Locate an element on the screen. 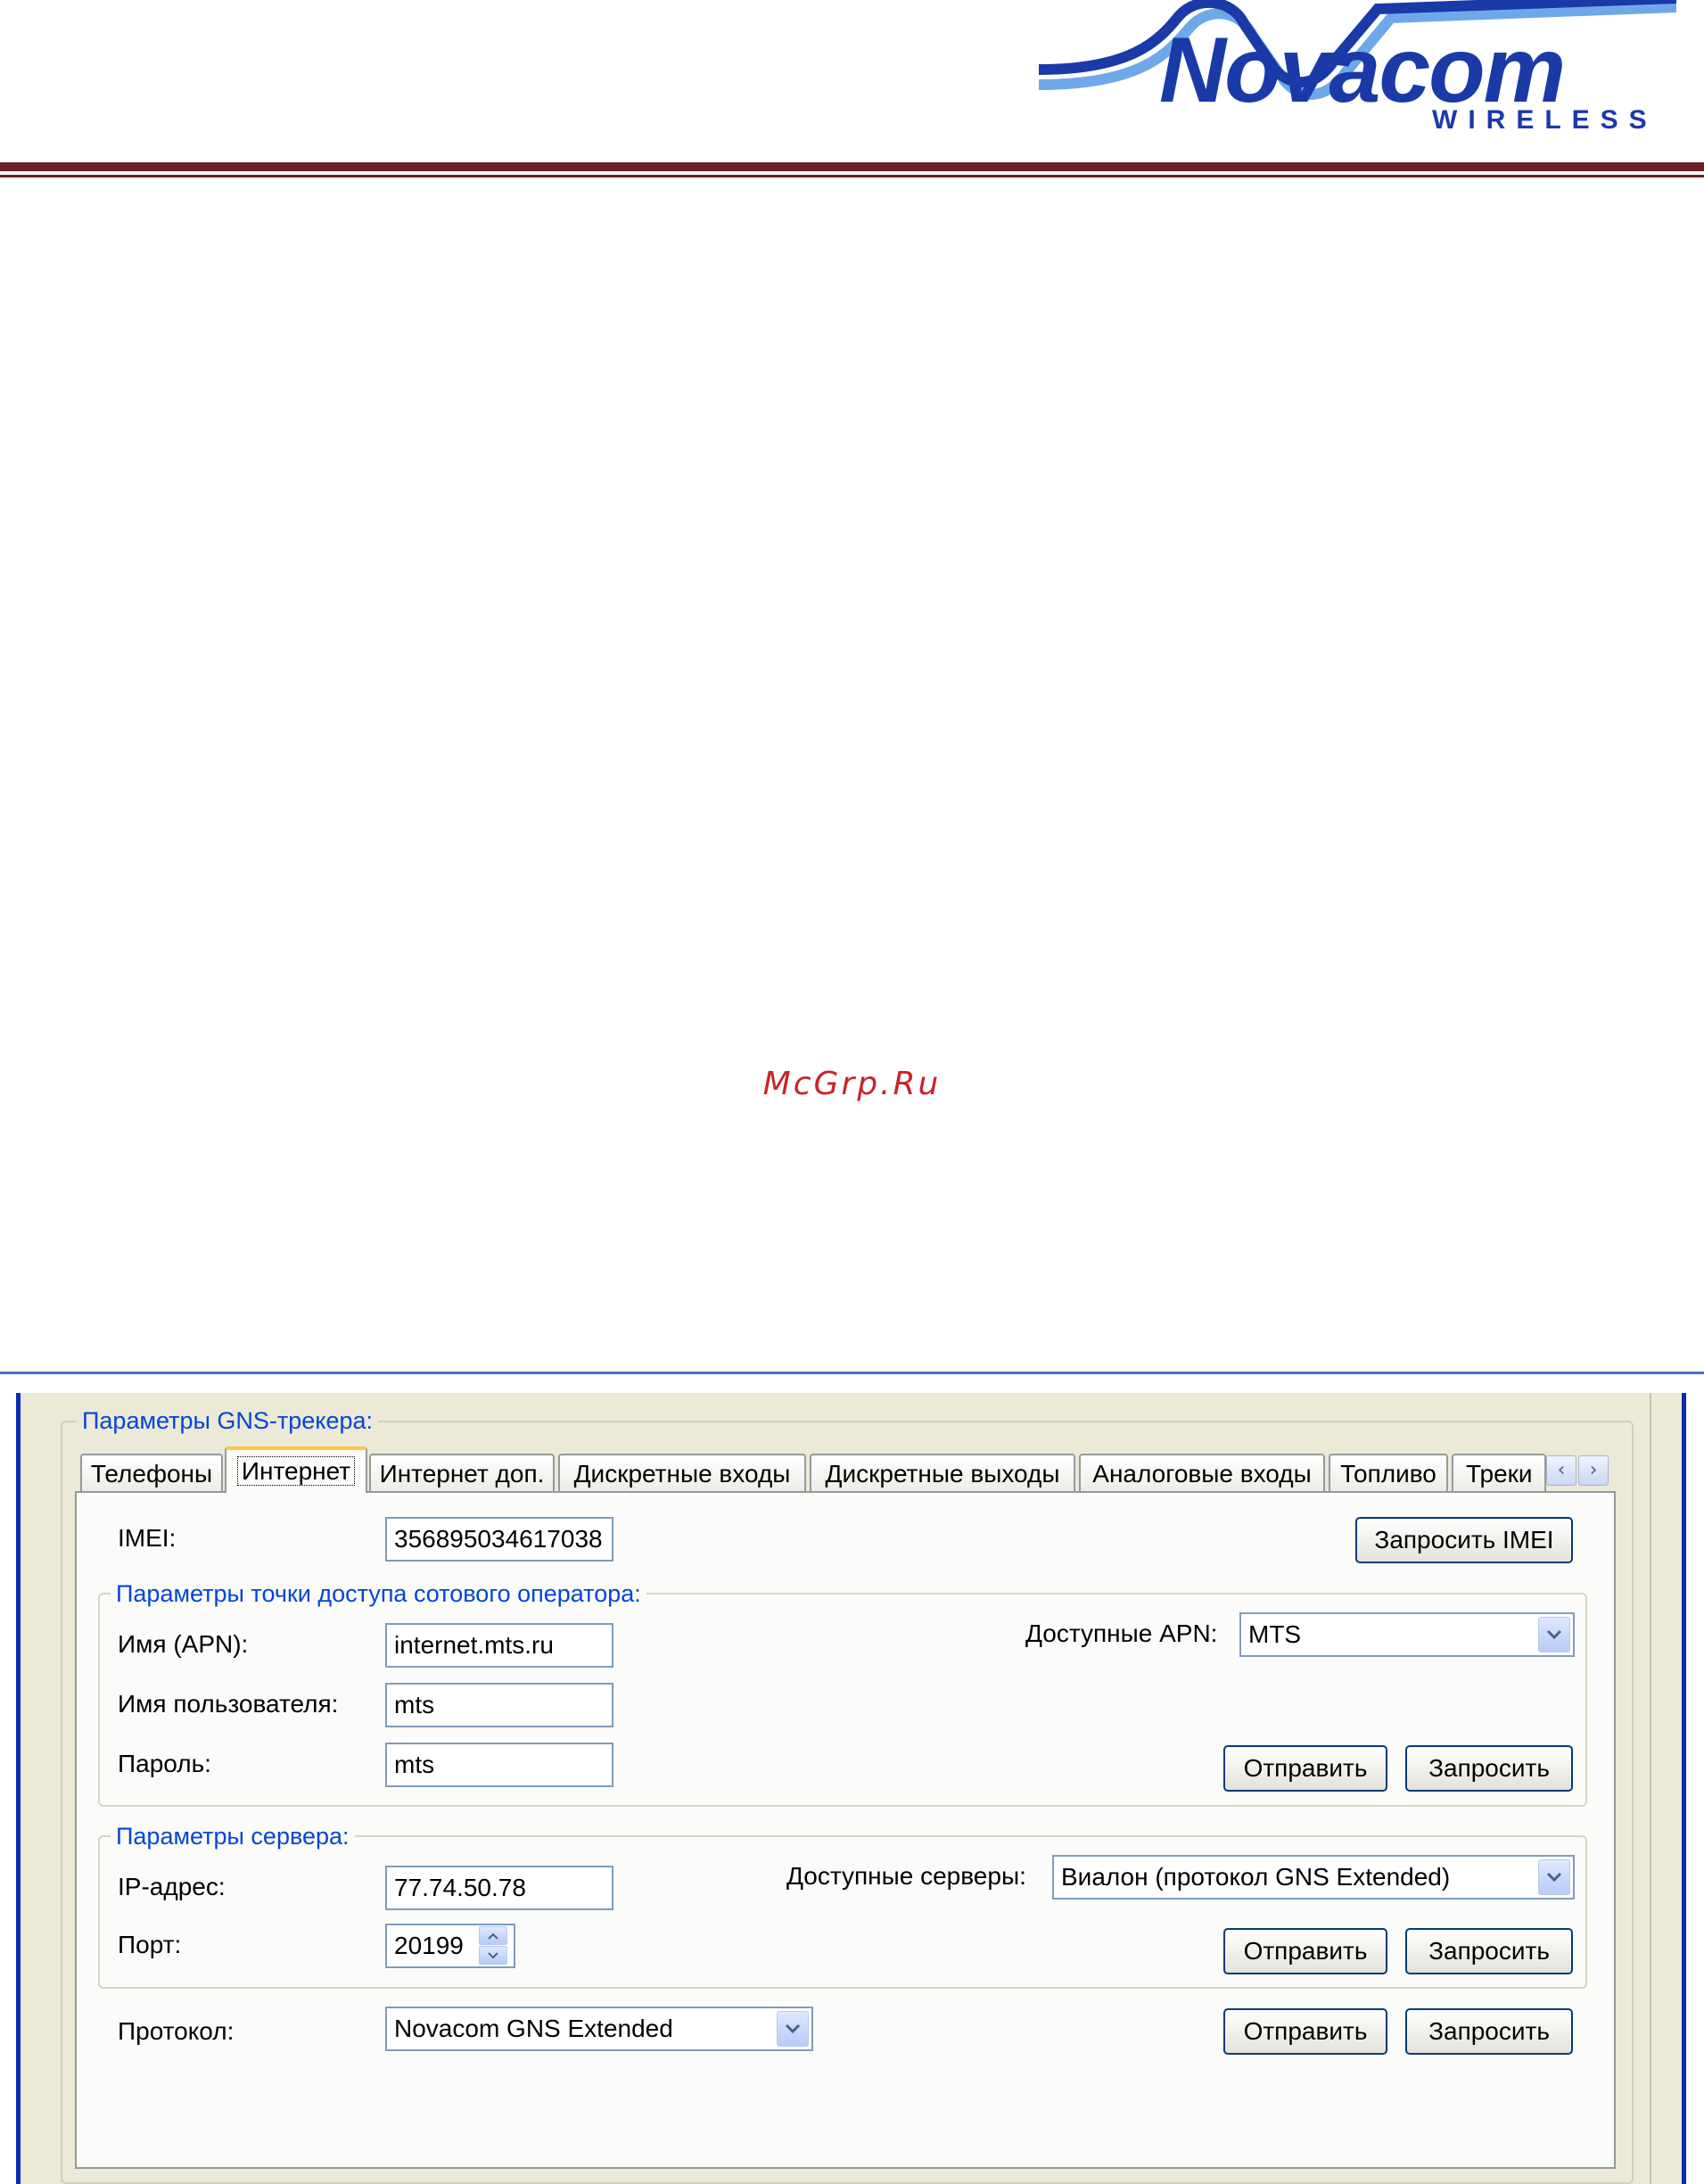  tab-label: Аналоговые входы is located at coordinates (1202, 1474).